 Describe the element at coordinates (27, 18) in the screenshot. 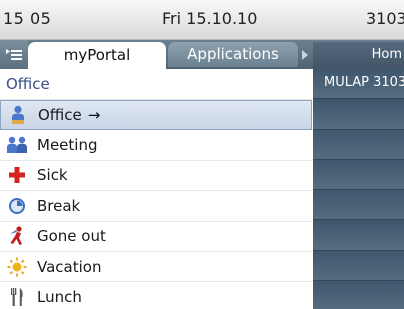

I see `clock-time: 15 05` at that location.